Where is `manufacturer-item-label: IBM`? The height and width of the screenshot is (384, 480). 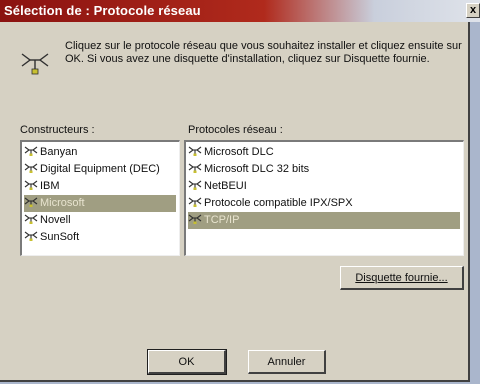
manufacturer-item-label: IBM is located at coordinates (50, 186).